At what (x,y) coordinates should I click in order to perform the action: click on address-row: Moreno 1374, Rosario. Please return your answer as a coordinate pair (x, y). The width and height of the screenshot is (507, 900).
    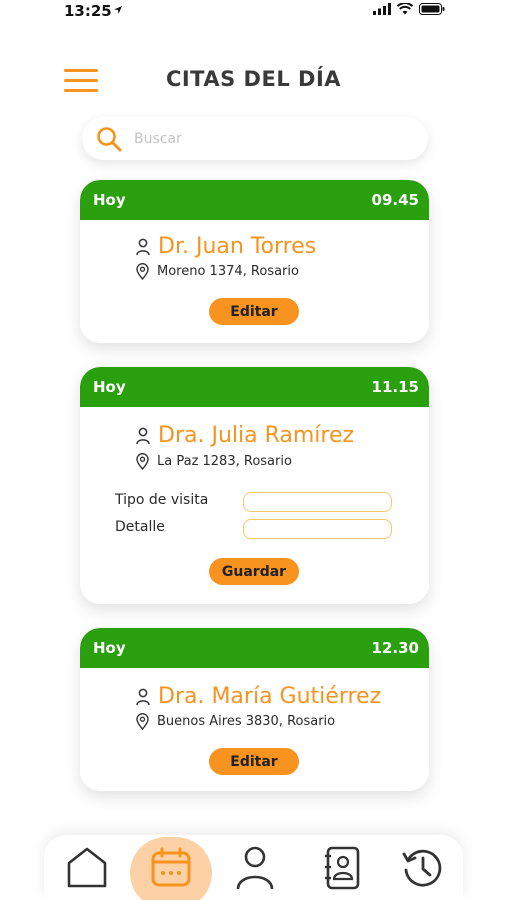
    Looking at the image, I should click on (217, 271).